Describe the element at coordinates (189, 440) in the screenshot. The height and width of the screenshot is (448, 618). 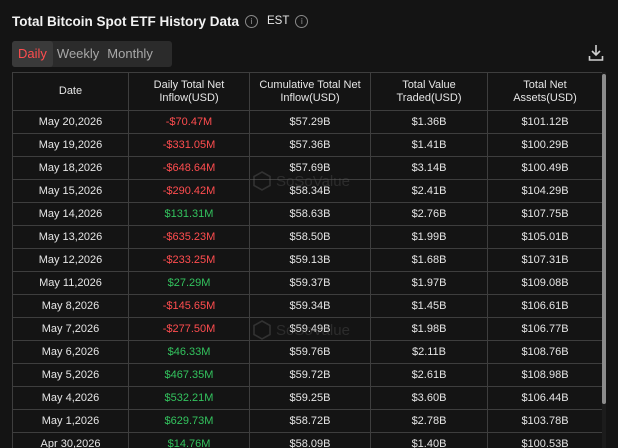
I see `daily-inflow-cell: $14.76M` at that location.